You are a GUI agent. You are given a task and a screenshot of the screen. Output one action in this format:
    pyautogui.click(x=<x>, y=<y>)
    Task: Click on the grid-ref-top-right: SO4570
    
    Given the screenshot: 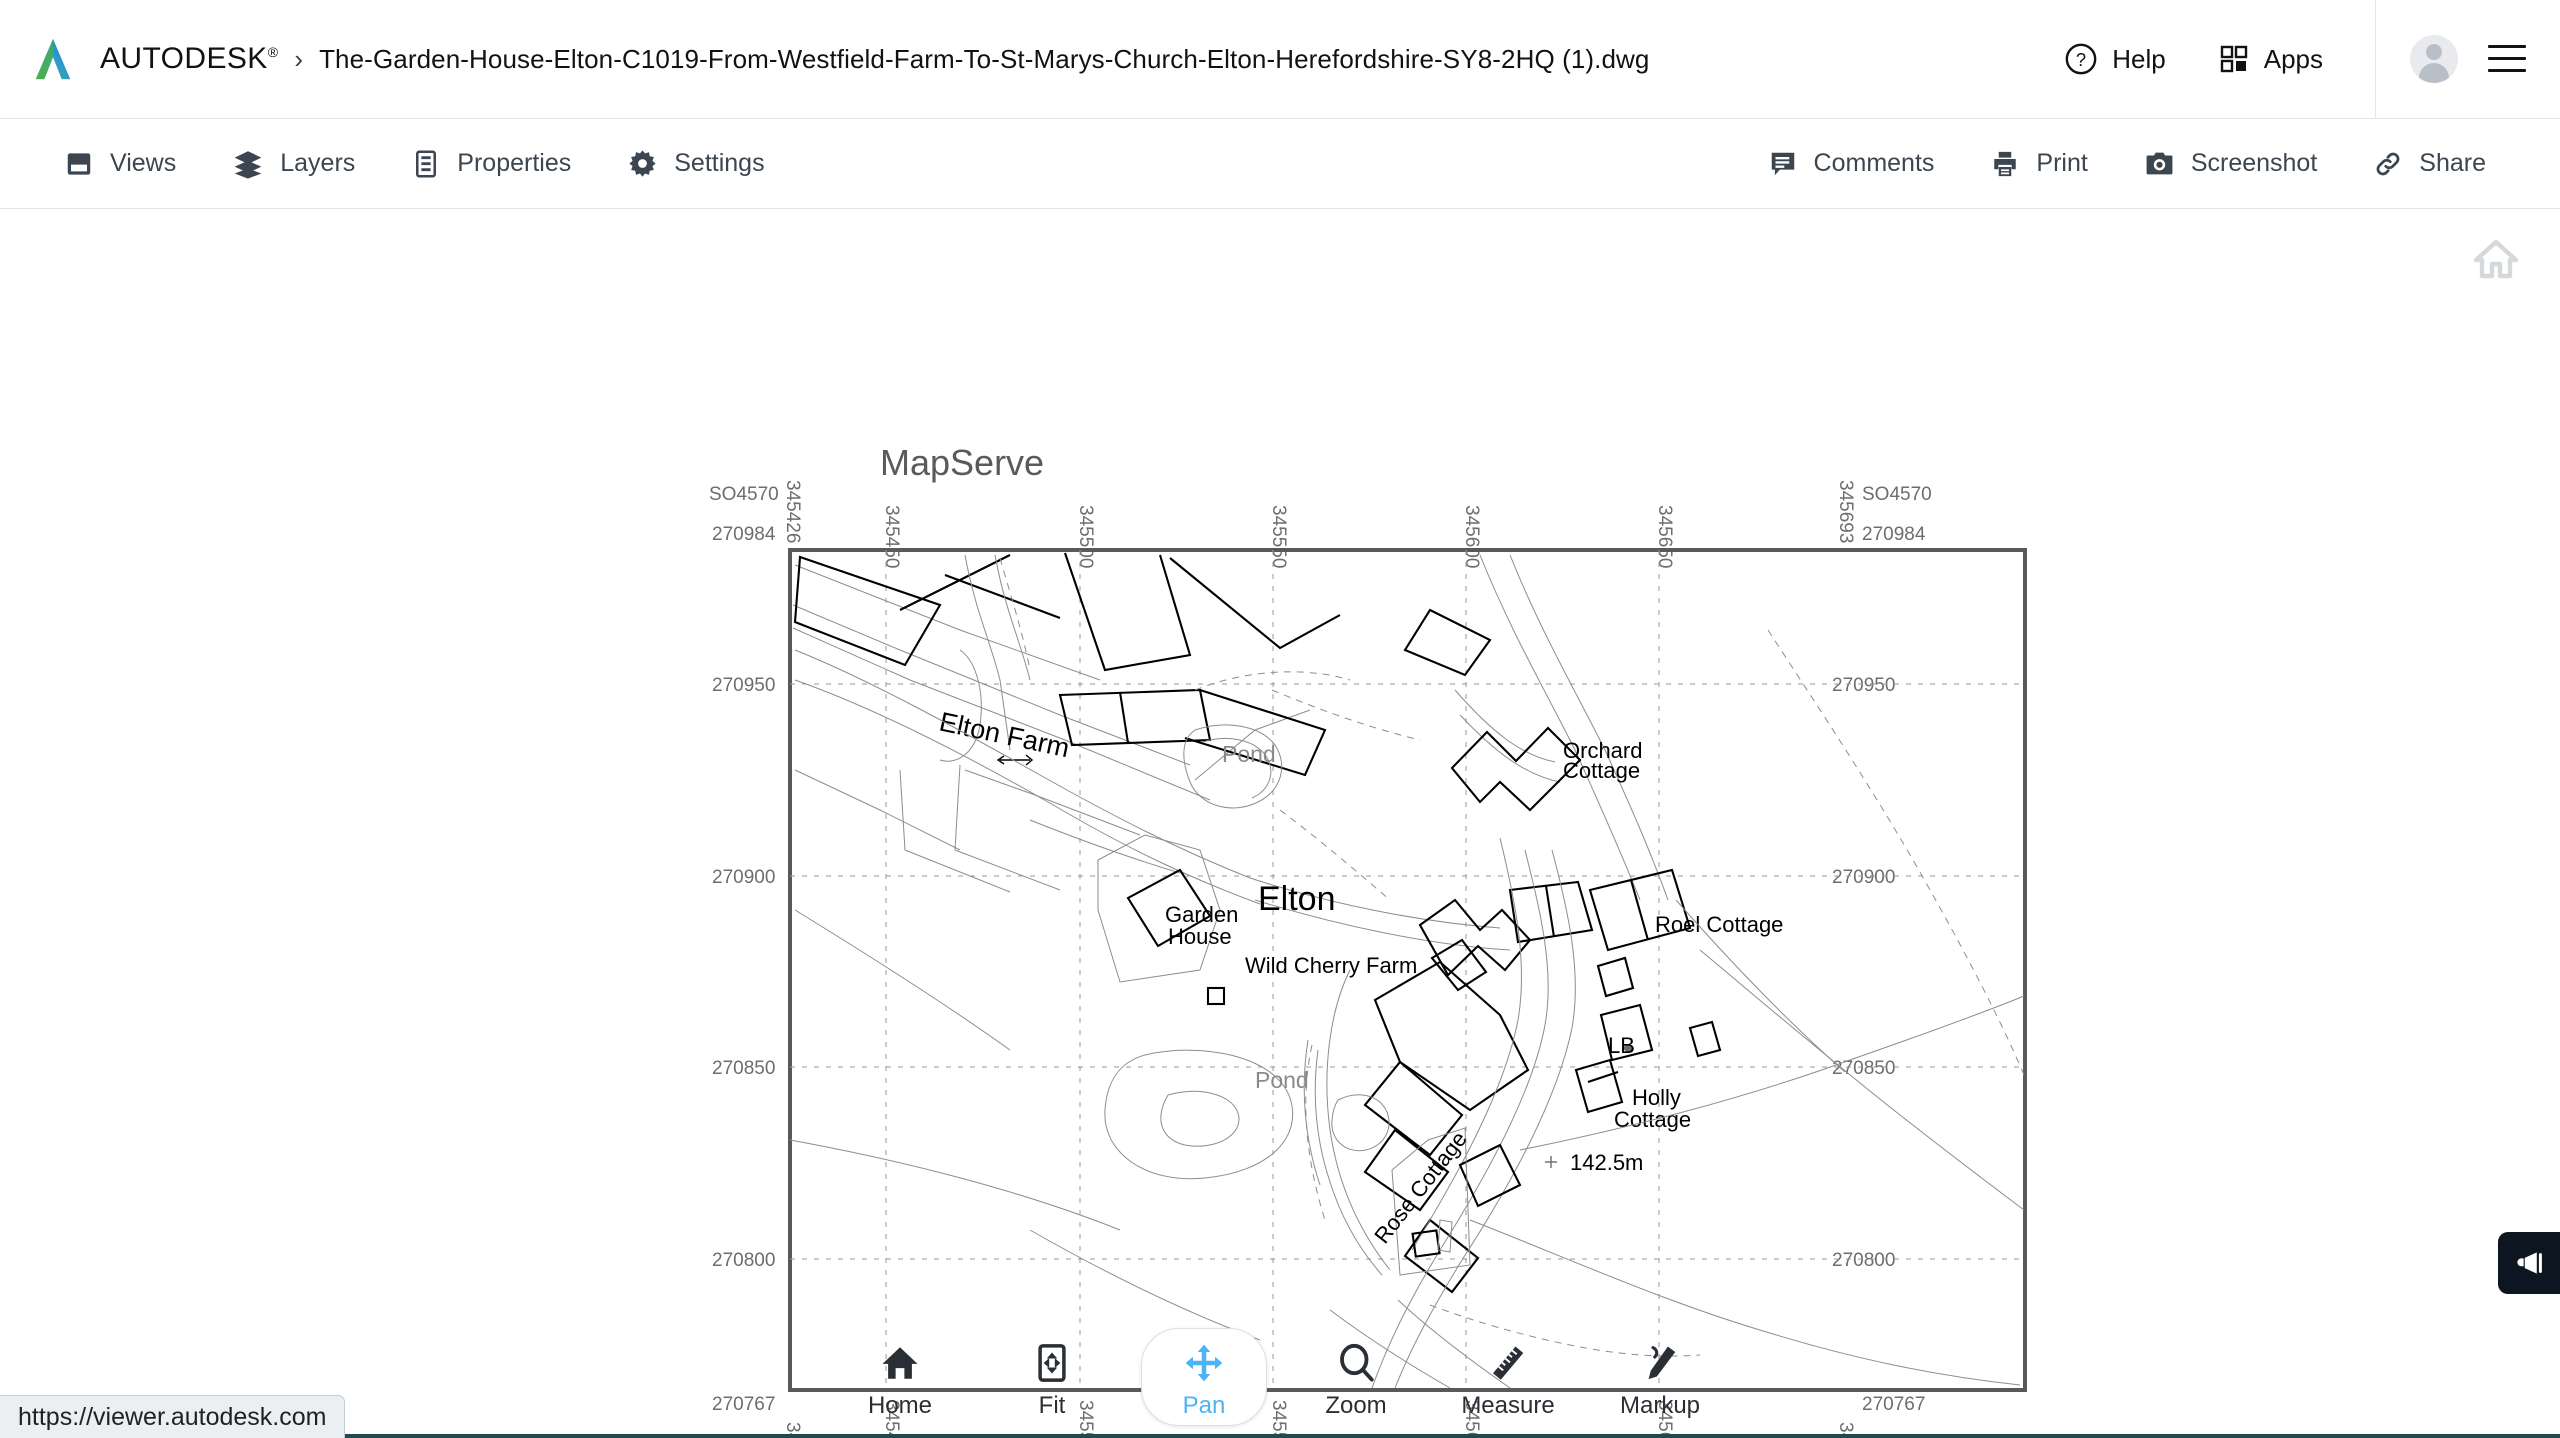 What is the action you would take?
    pyautogui.click(x=1897, y=494)
    